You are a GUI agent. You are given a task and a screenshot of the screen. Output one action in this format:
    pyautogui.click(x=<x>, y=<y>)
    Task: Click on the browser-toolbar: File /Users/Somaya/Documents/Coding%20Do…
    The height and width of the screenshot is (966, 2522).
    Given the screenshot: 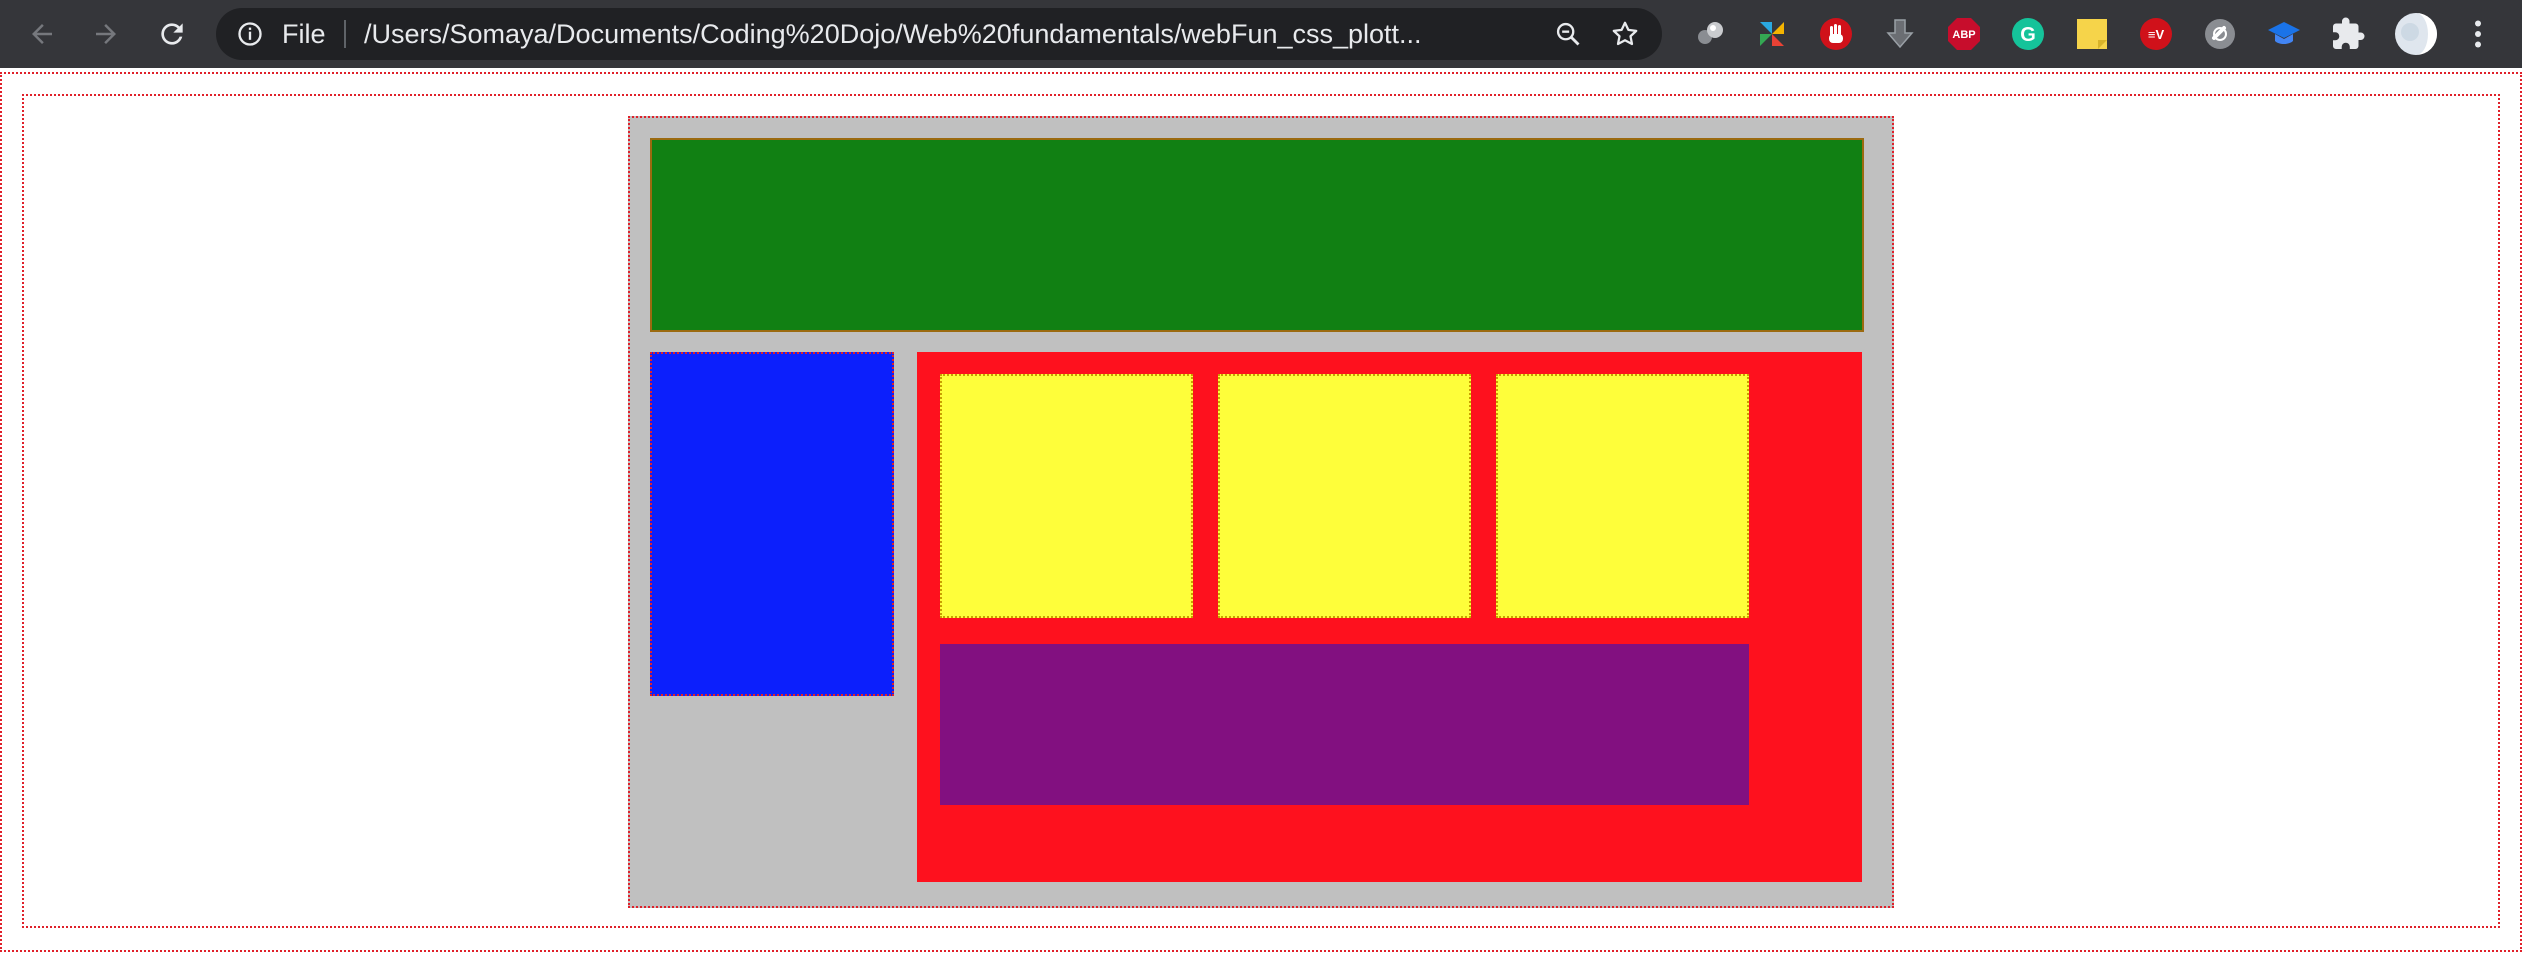 What is the action you would take?
    pyautogui.click(x=1261, y=34)
    